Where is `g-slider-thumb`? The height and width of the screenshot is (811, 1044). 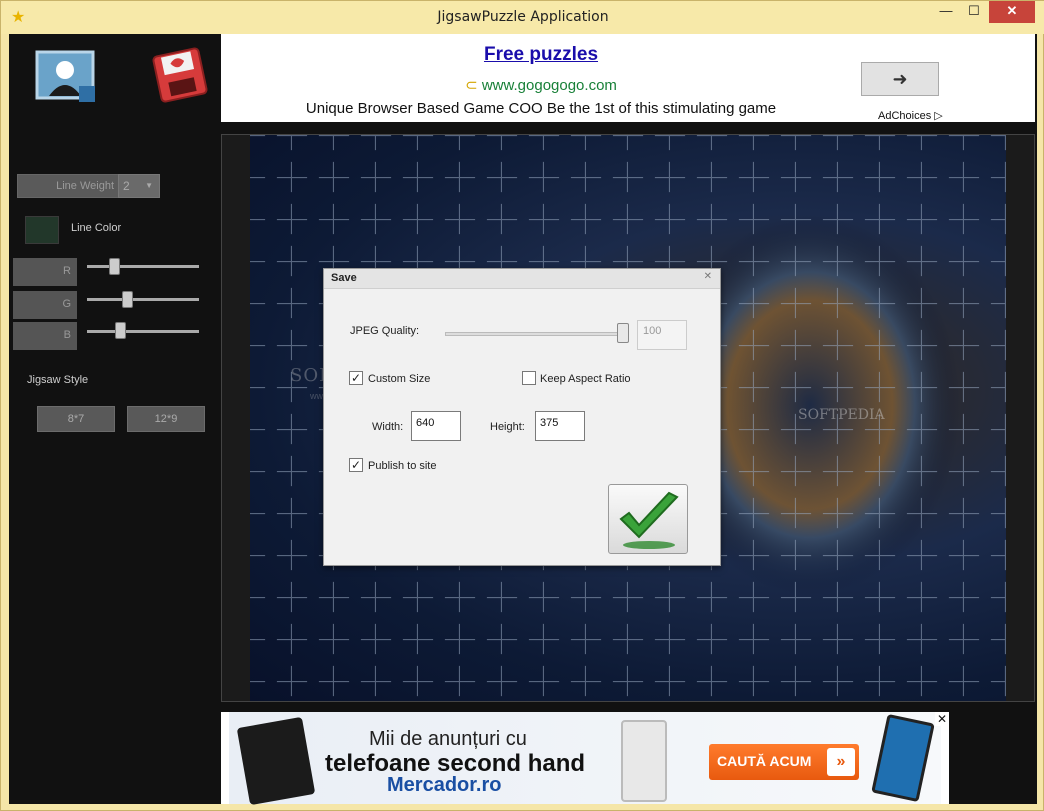 g-slider-thumb is located at coordinates (127, 299).